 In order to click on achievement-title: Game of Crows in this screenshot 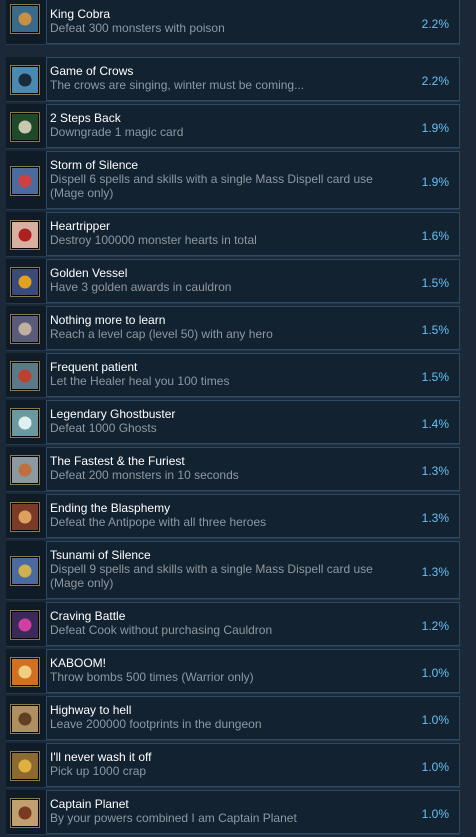, I will do `click(92, 71)`.